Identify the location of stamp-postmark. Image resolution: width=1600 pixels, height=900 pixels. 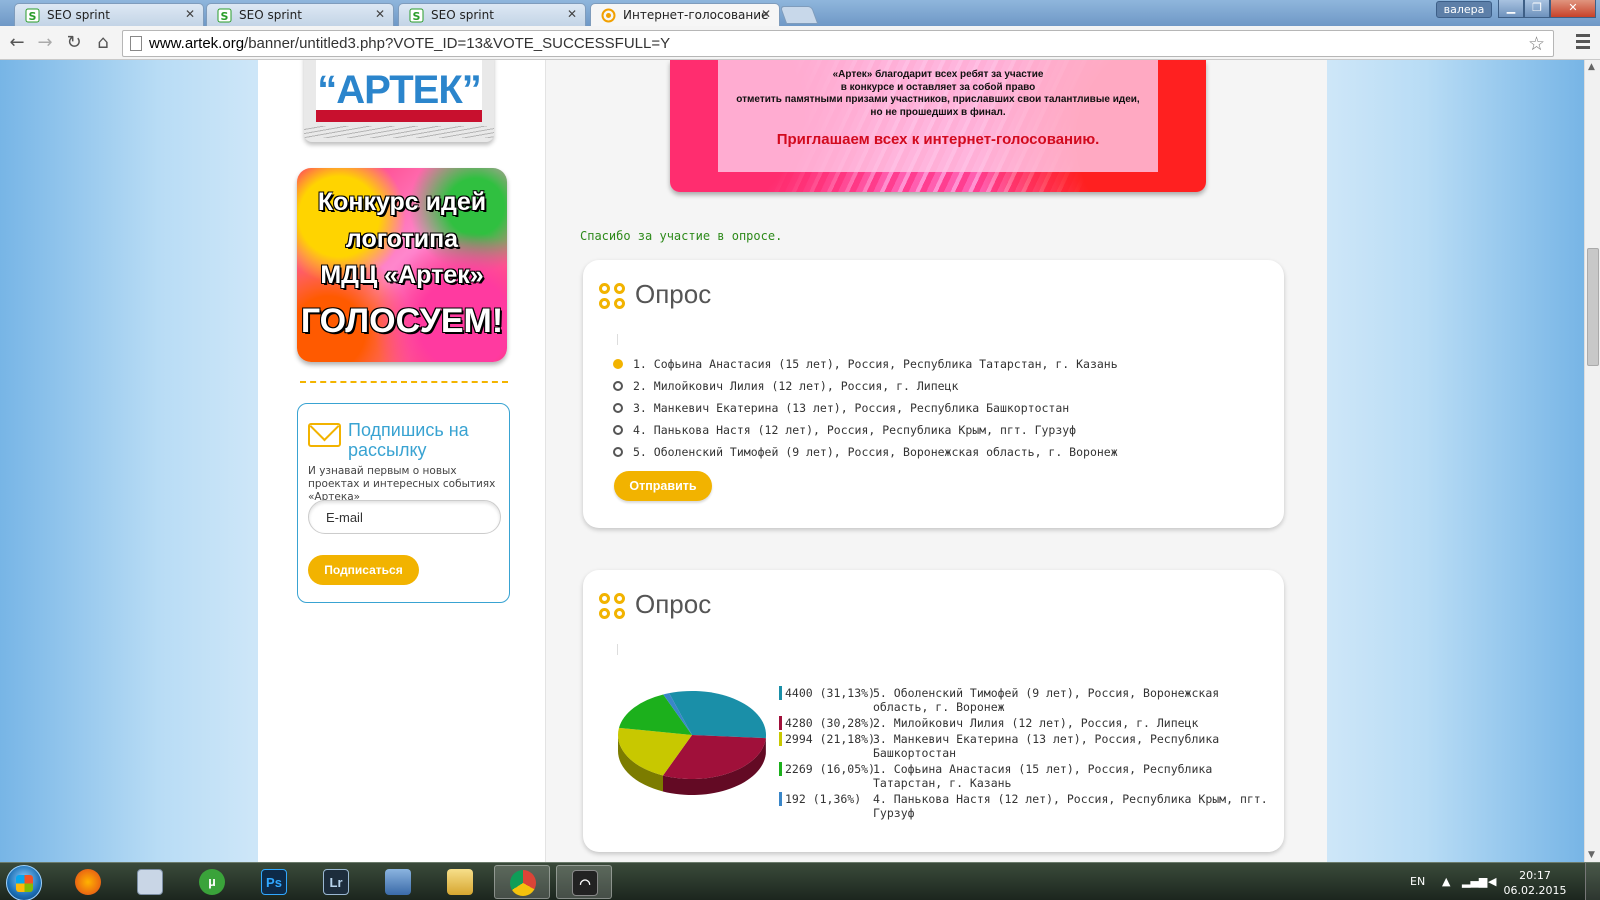
(399, 132).